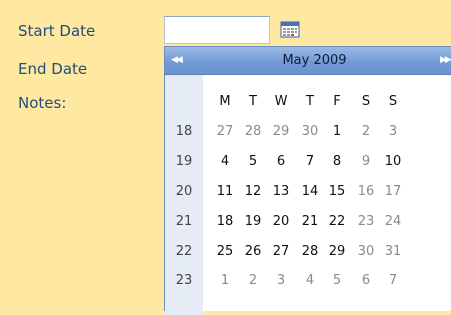  What do you see at coordinates (184, 280) in the screenshot?
I see `week-number: 23` at bounding box center [184, 280].